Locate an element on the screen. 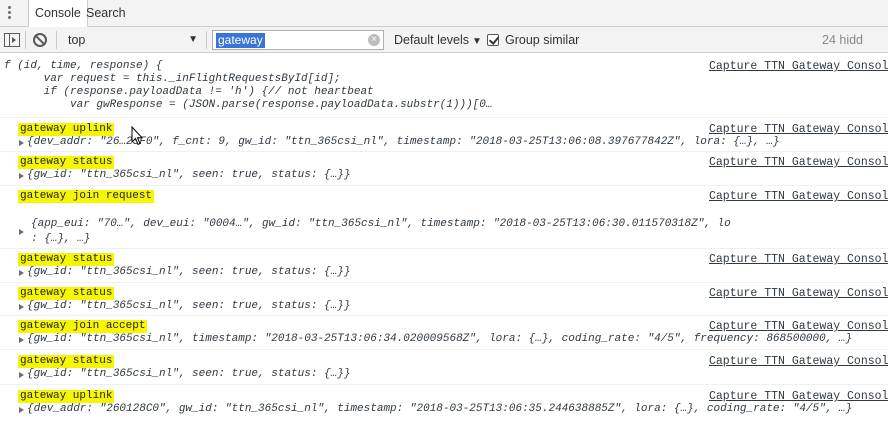 Image resolution: width=888 pixels, height=422 pixels. context-selector: top ▼ is located at coordinates (132, 40).